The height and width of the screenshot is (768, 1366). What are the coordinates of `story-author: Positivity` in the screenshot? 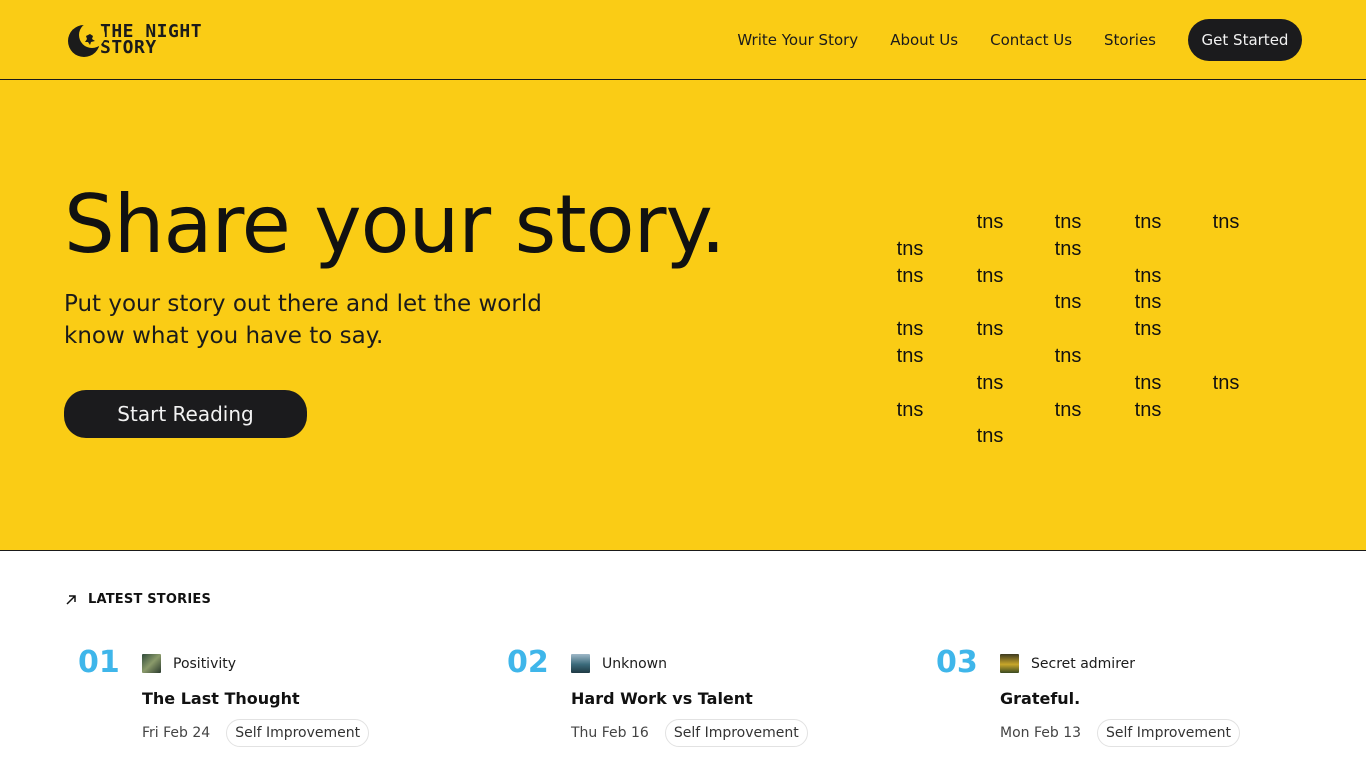 It's located at (189, 663).